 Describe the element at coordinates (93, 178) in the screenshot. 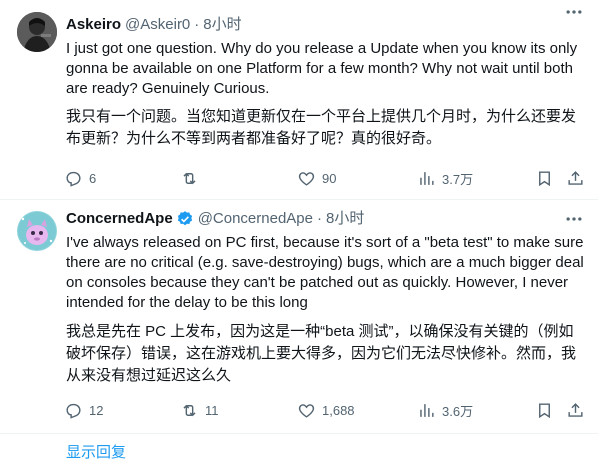

I see `reply-count: 6` at that location.